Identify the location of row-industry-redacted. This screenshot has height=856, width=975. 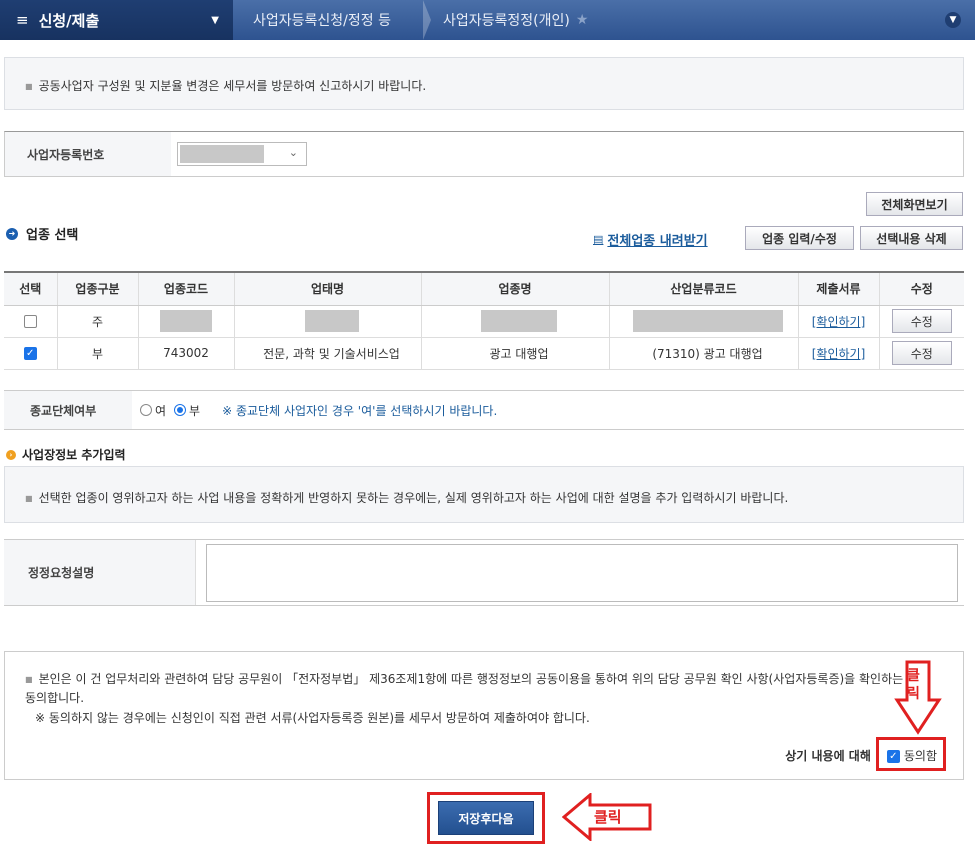
(703, 321).